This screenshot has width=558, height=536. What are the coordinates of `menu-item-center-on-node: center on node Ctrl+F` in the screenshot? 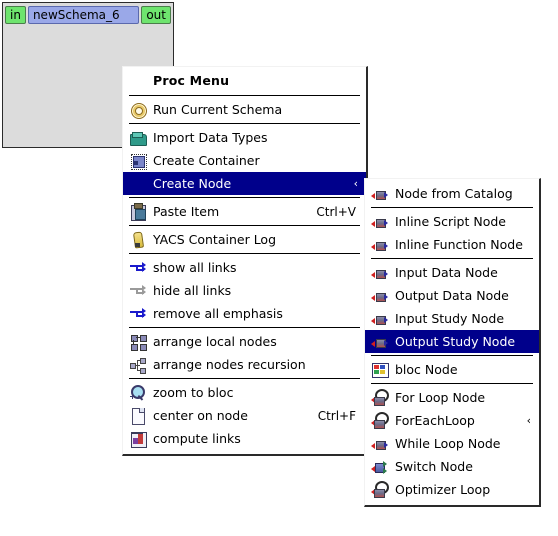 It's located at (244, 415).